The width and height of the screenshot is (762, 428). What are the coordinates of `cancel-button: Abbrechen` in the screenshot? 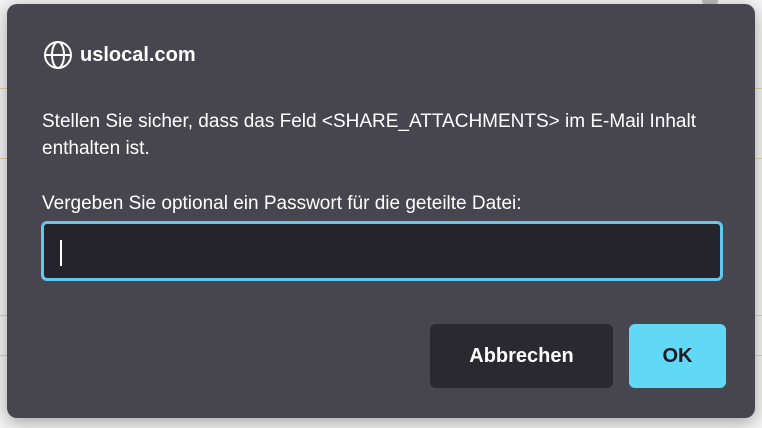 It's located at (521, 356).